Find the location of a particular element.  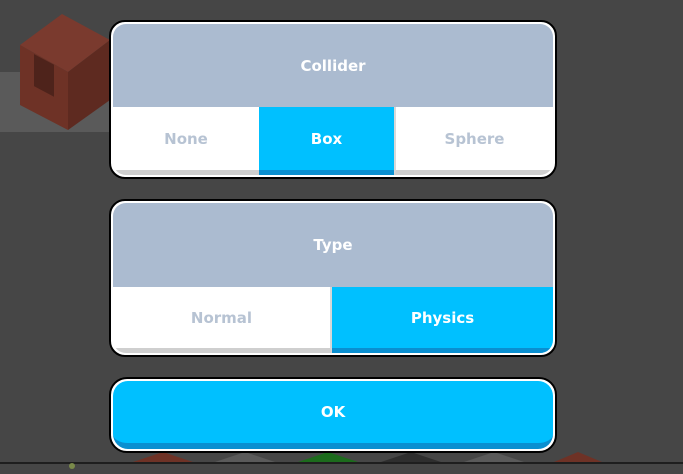

collider-option-none: None is located at coordinates (186, 141).